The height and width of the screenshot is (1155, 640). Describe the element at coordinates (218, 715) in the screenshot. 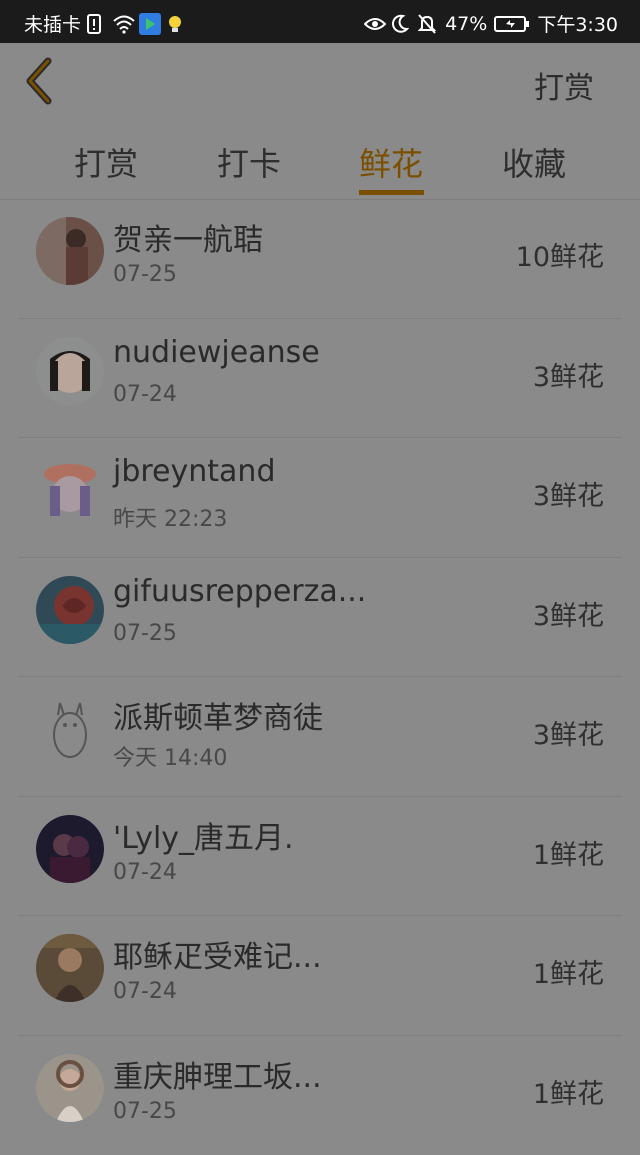

I see `user-name: 派斯顿革梦商徒` at that location.